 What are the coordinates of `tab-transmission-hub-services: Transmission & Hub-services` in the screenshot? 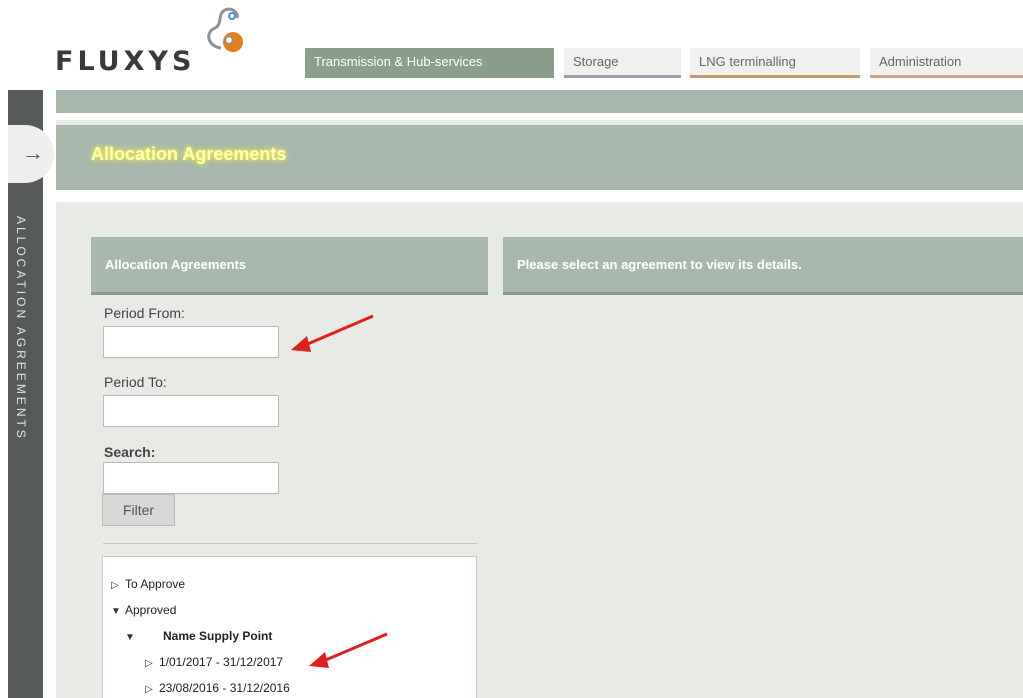 It's located at (429, 63).